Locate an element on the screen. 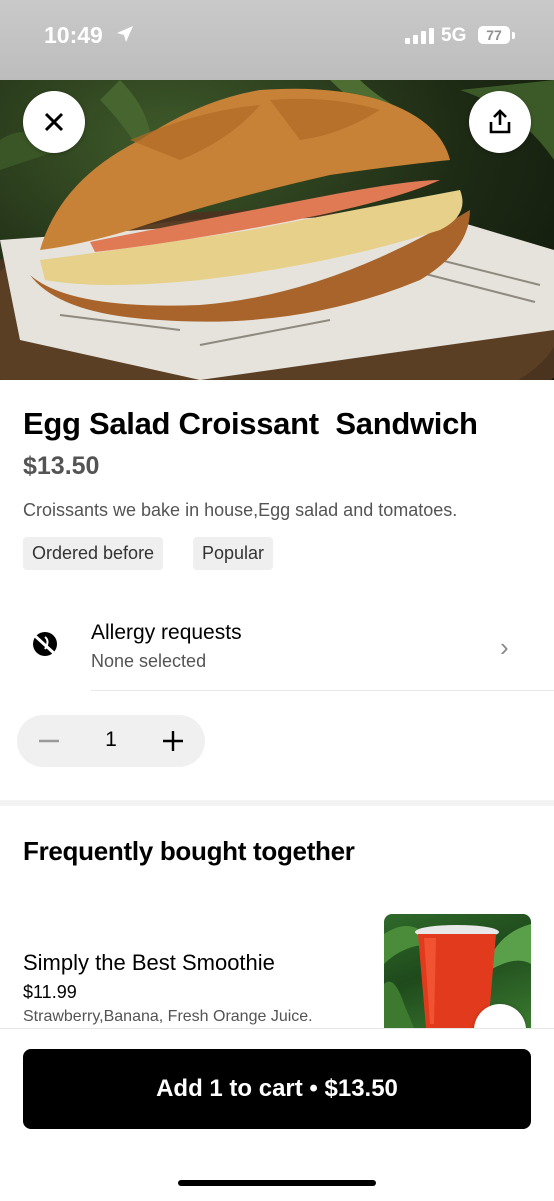 The height and width of the screenshot is (1201, 554). chevron-right-icon: › is located at coordinates (504, 647).